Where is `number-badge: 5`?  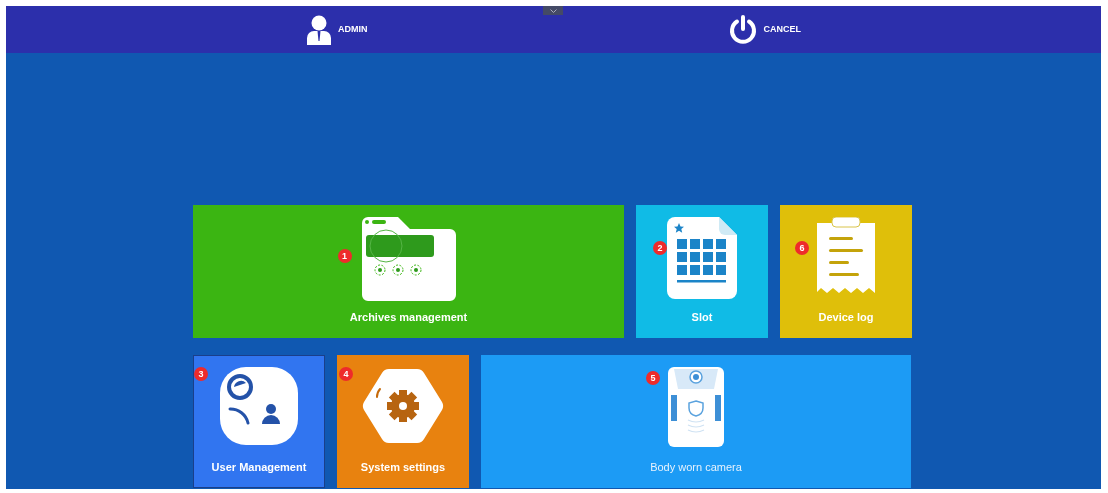
number-badge: 5 is located at coordinates (653, 378).